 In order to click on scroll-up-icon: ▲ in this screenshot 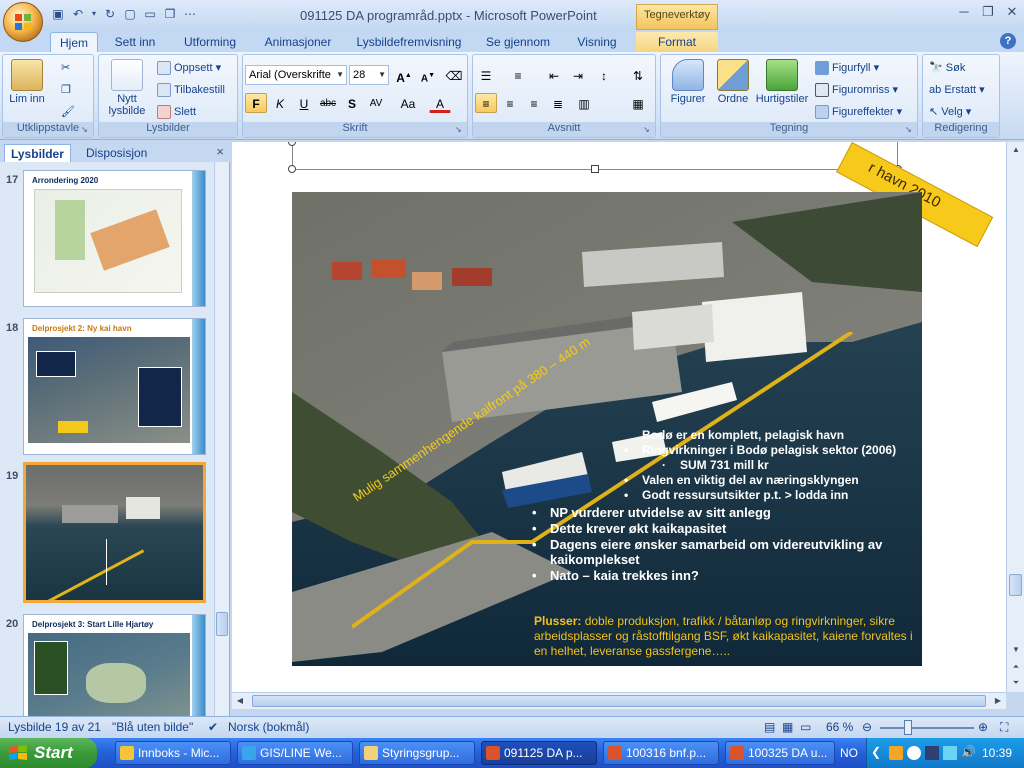, I will do `click(1016, 150)`.